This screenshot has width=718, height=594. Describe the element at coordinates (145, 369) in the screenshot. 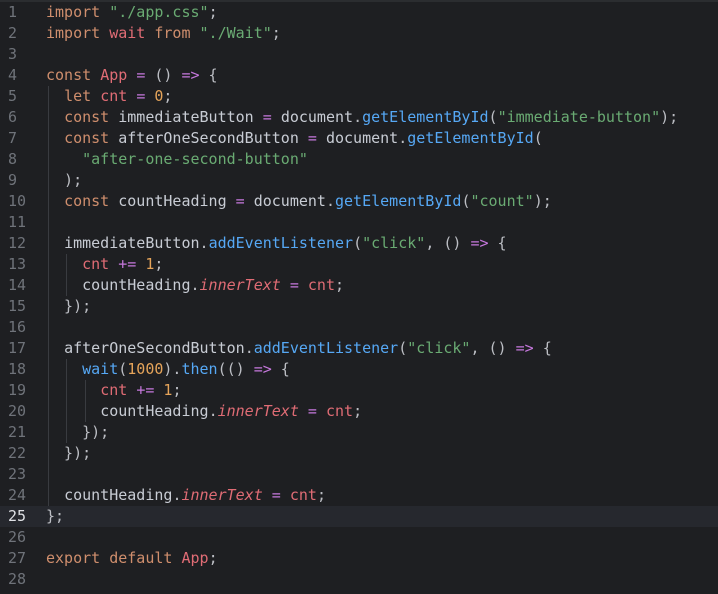

I see `code-token: 1000` at that location.